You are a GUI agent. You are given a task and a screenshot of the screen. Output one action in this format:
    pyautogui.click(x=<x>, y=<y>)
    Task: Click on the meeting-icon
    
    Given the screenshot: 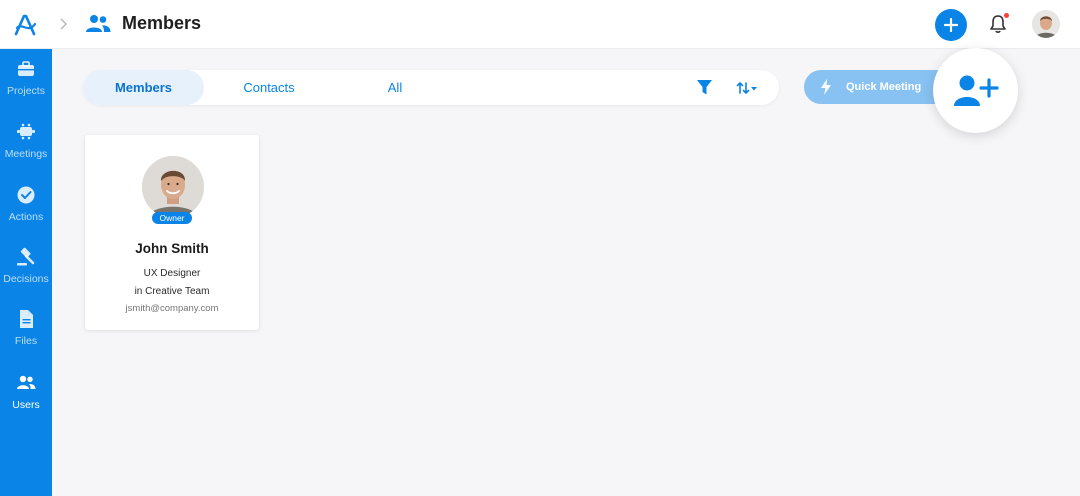 What is the action you would take?
    pyautogui.click(x=26, y=131)
    